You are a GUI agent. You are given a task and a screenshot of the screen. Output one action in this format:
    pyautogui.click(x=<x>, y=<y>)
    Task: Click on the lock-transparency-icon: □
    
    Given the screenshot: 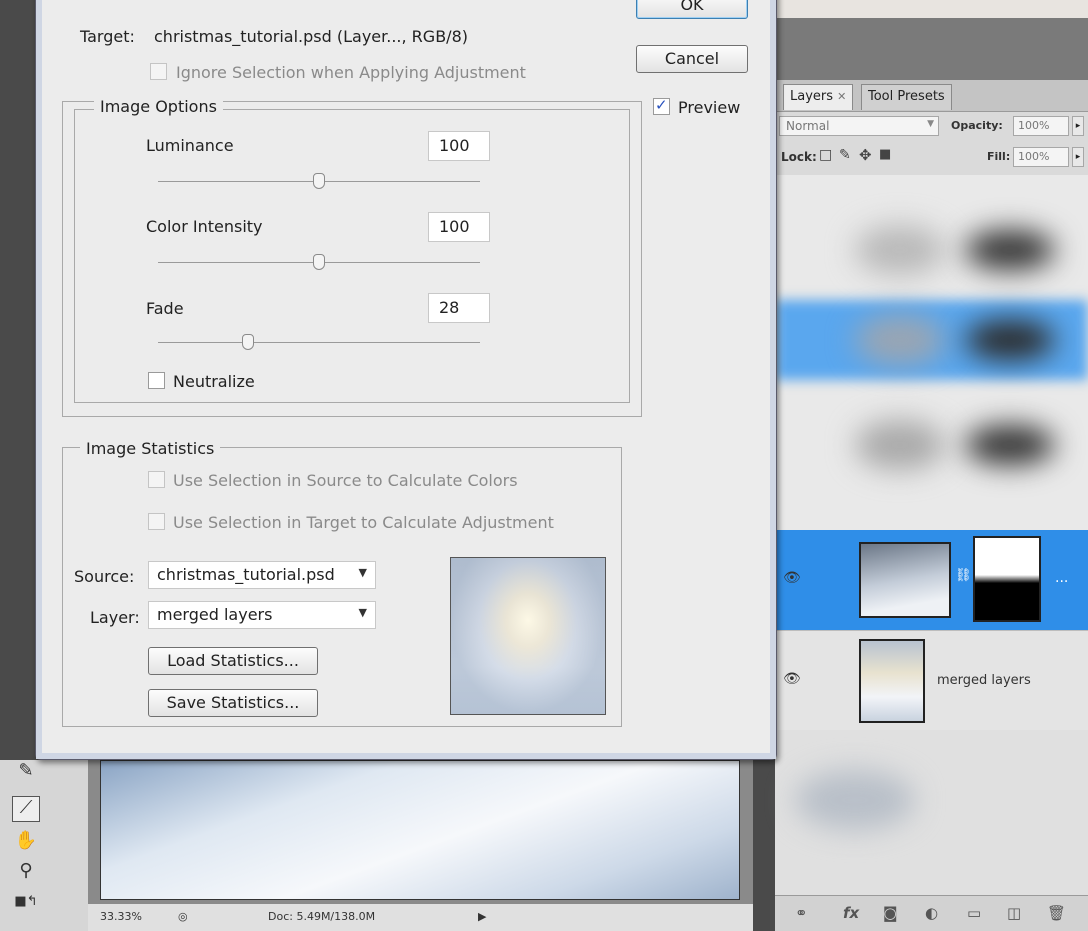 What is the action you would take?
    pyautogui.click(x=825, y=155)
    